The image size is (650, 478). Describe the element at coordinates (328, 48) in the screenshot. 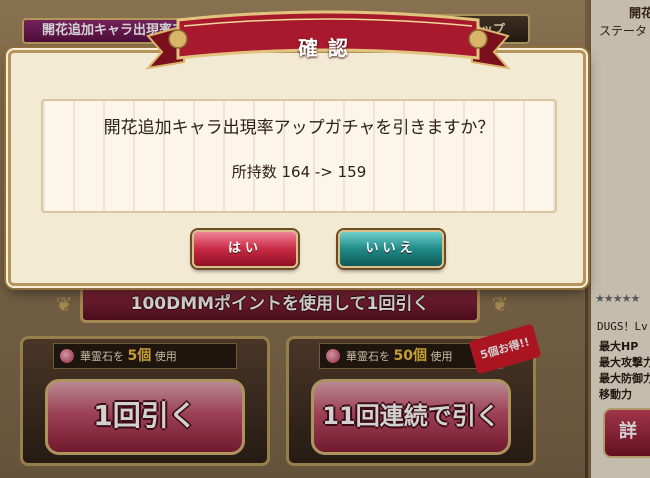

I see `dialog-title: 確認` at that location.